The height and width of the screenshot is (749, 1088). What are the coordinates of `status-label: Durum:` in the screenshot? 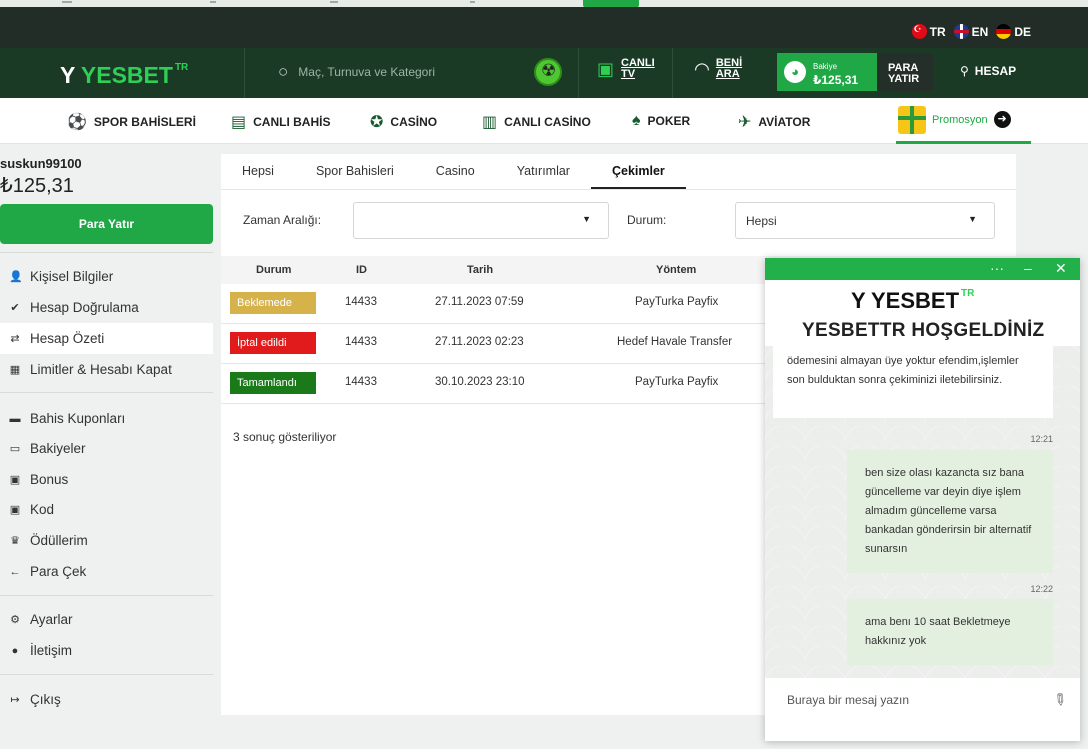 It's located at (647, 220).